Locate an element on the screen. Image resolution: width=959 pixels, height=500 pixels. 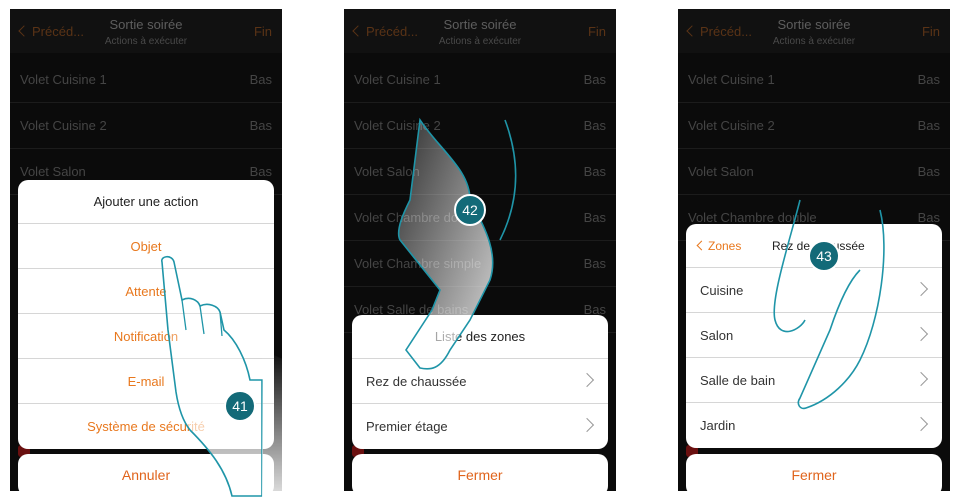
cancel-button: Annuler is located at coordinates (146, 472).